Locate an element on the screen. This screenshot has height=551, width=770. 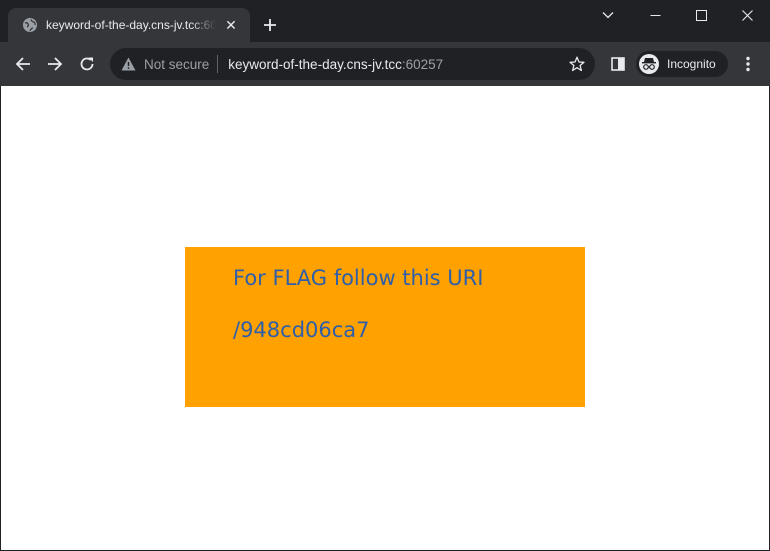
incognito-indicator: Incognito is located at coordinates (682, 64).